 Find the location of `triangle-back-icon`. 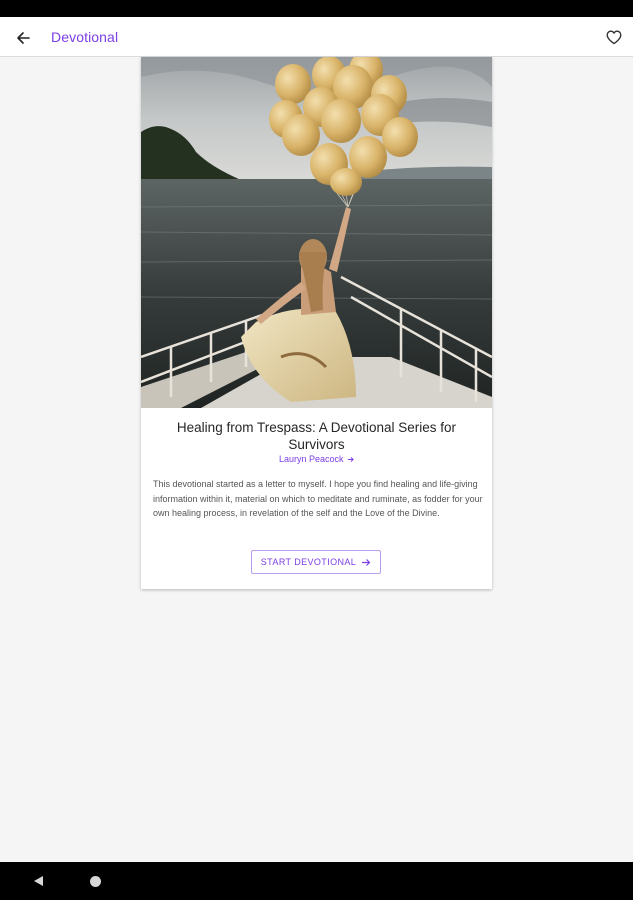

triangle-back-icon is located at coordinates (38, 881).